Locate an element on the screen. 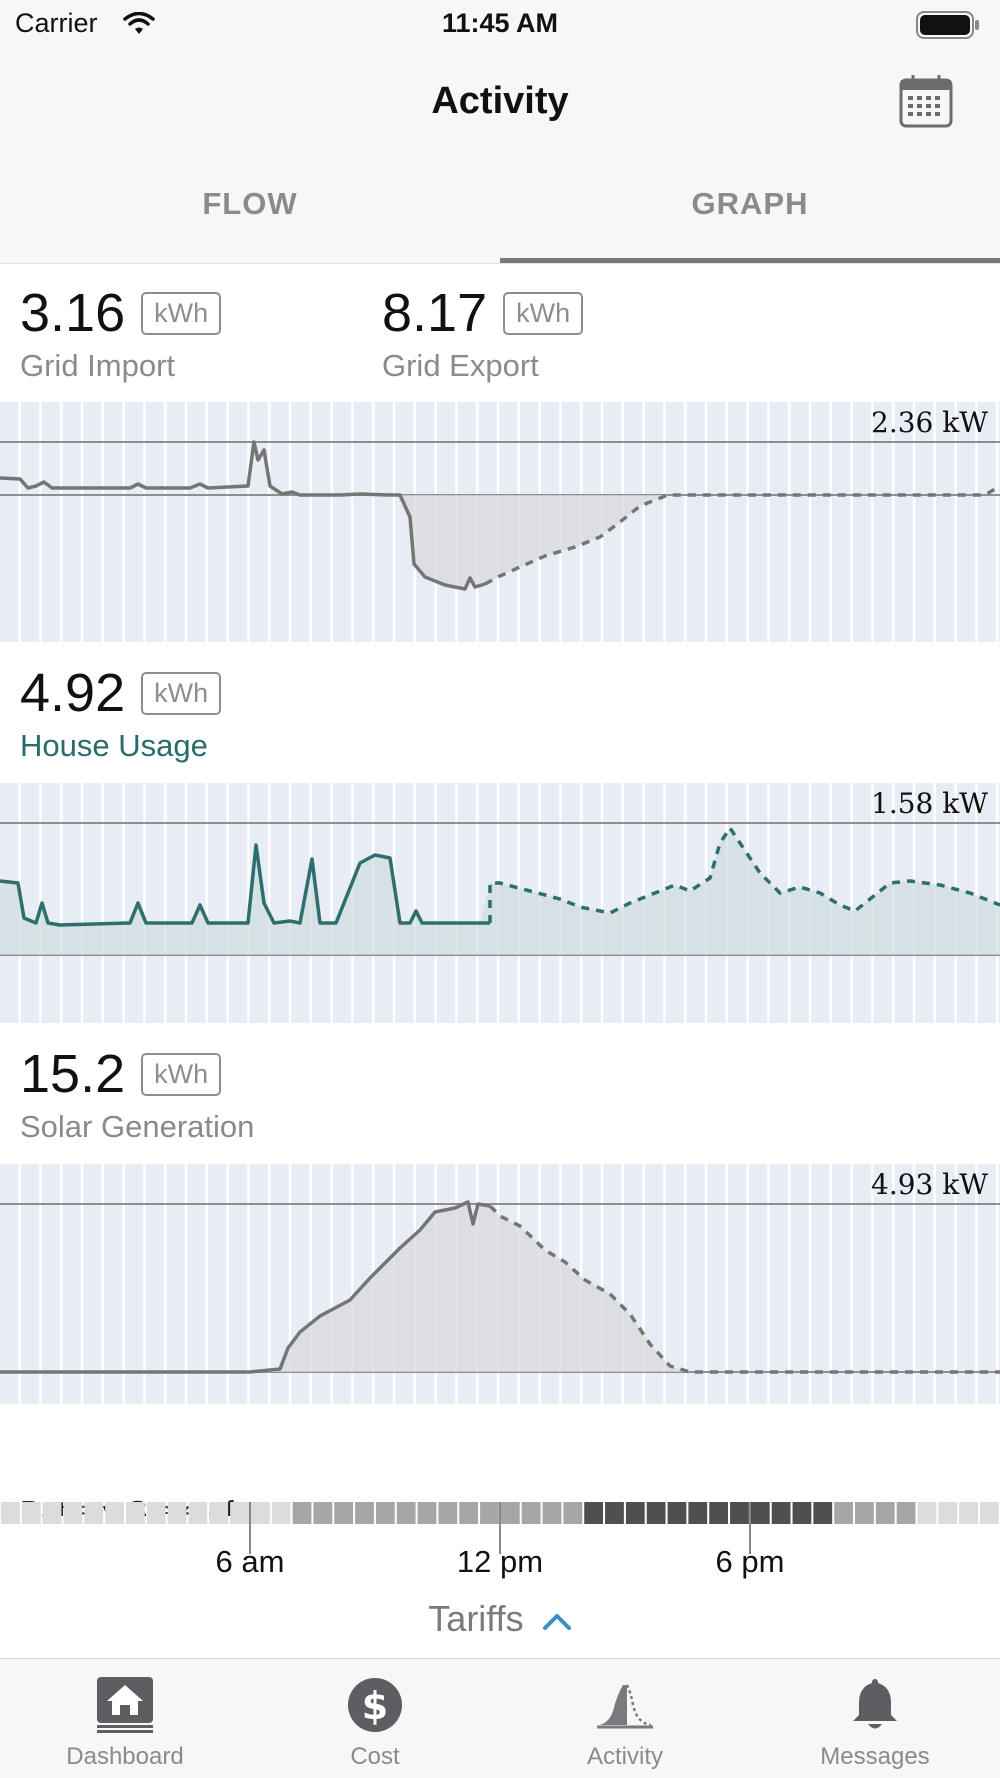  battery-icon is located at coordinates (947, 25).